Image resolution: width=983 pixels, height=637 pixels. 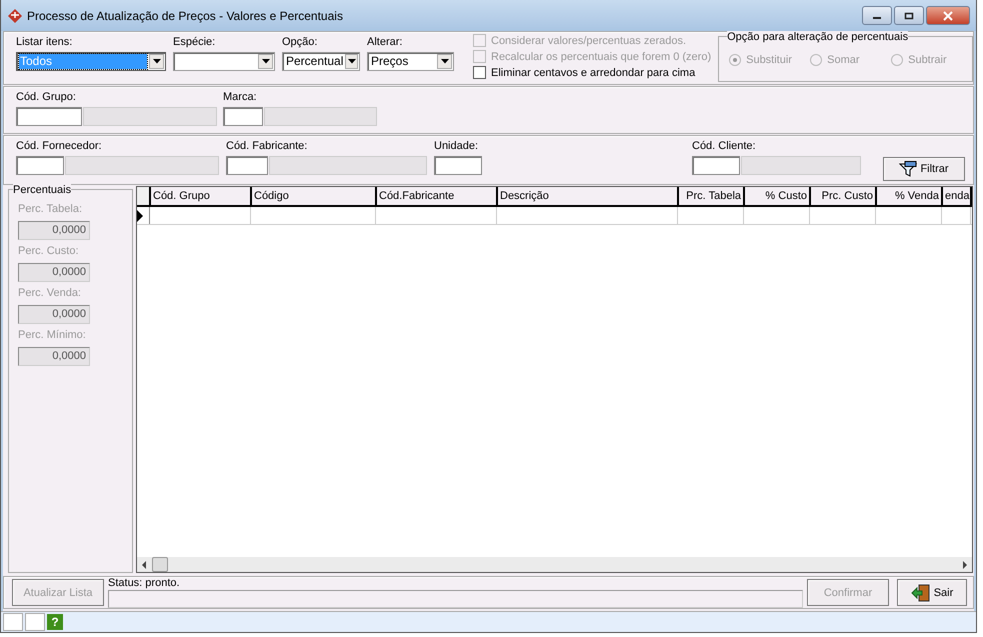 What do you see at coordinates (437, 196) in the screenshot?
I see `column-header: Cód.Fabricante` at bounding box center [437, 196].